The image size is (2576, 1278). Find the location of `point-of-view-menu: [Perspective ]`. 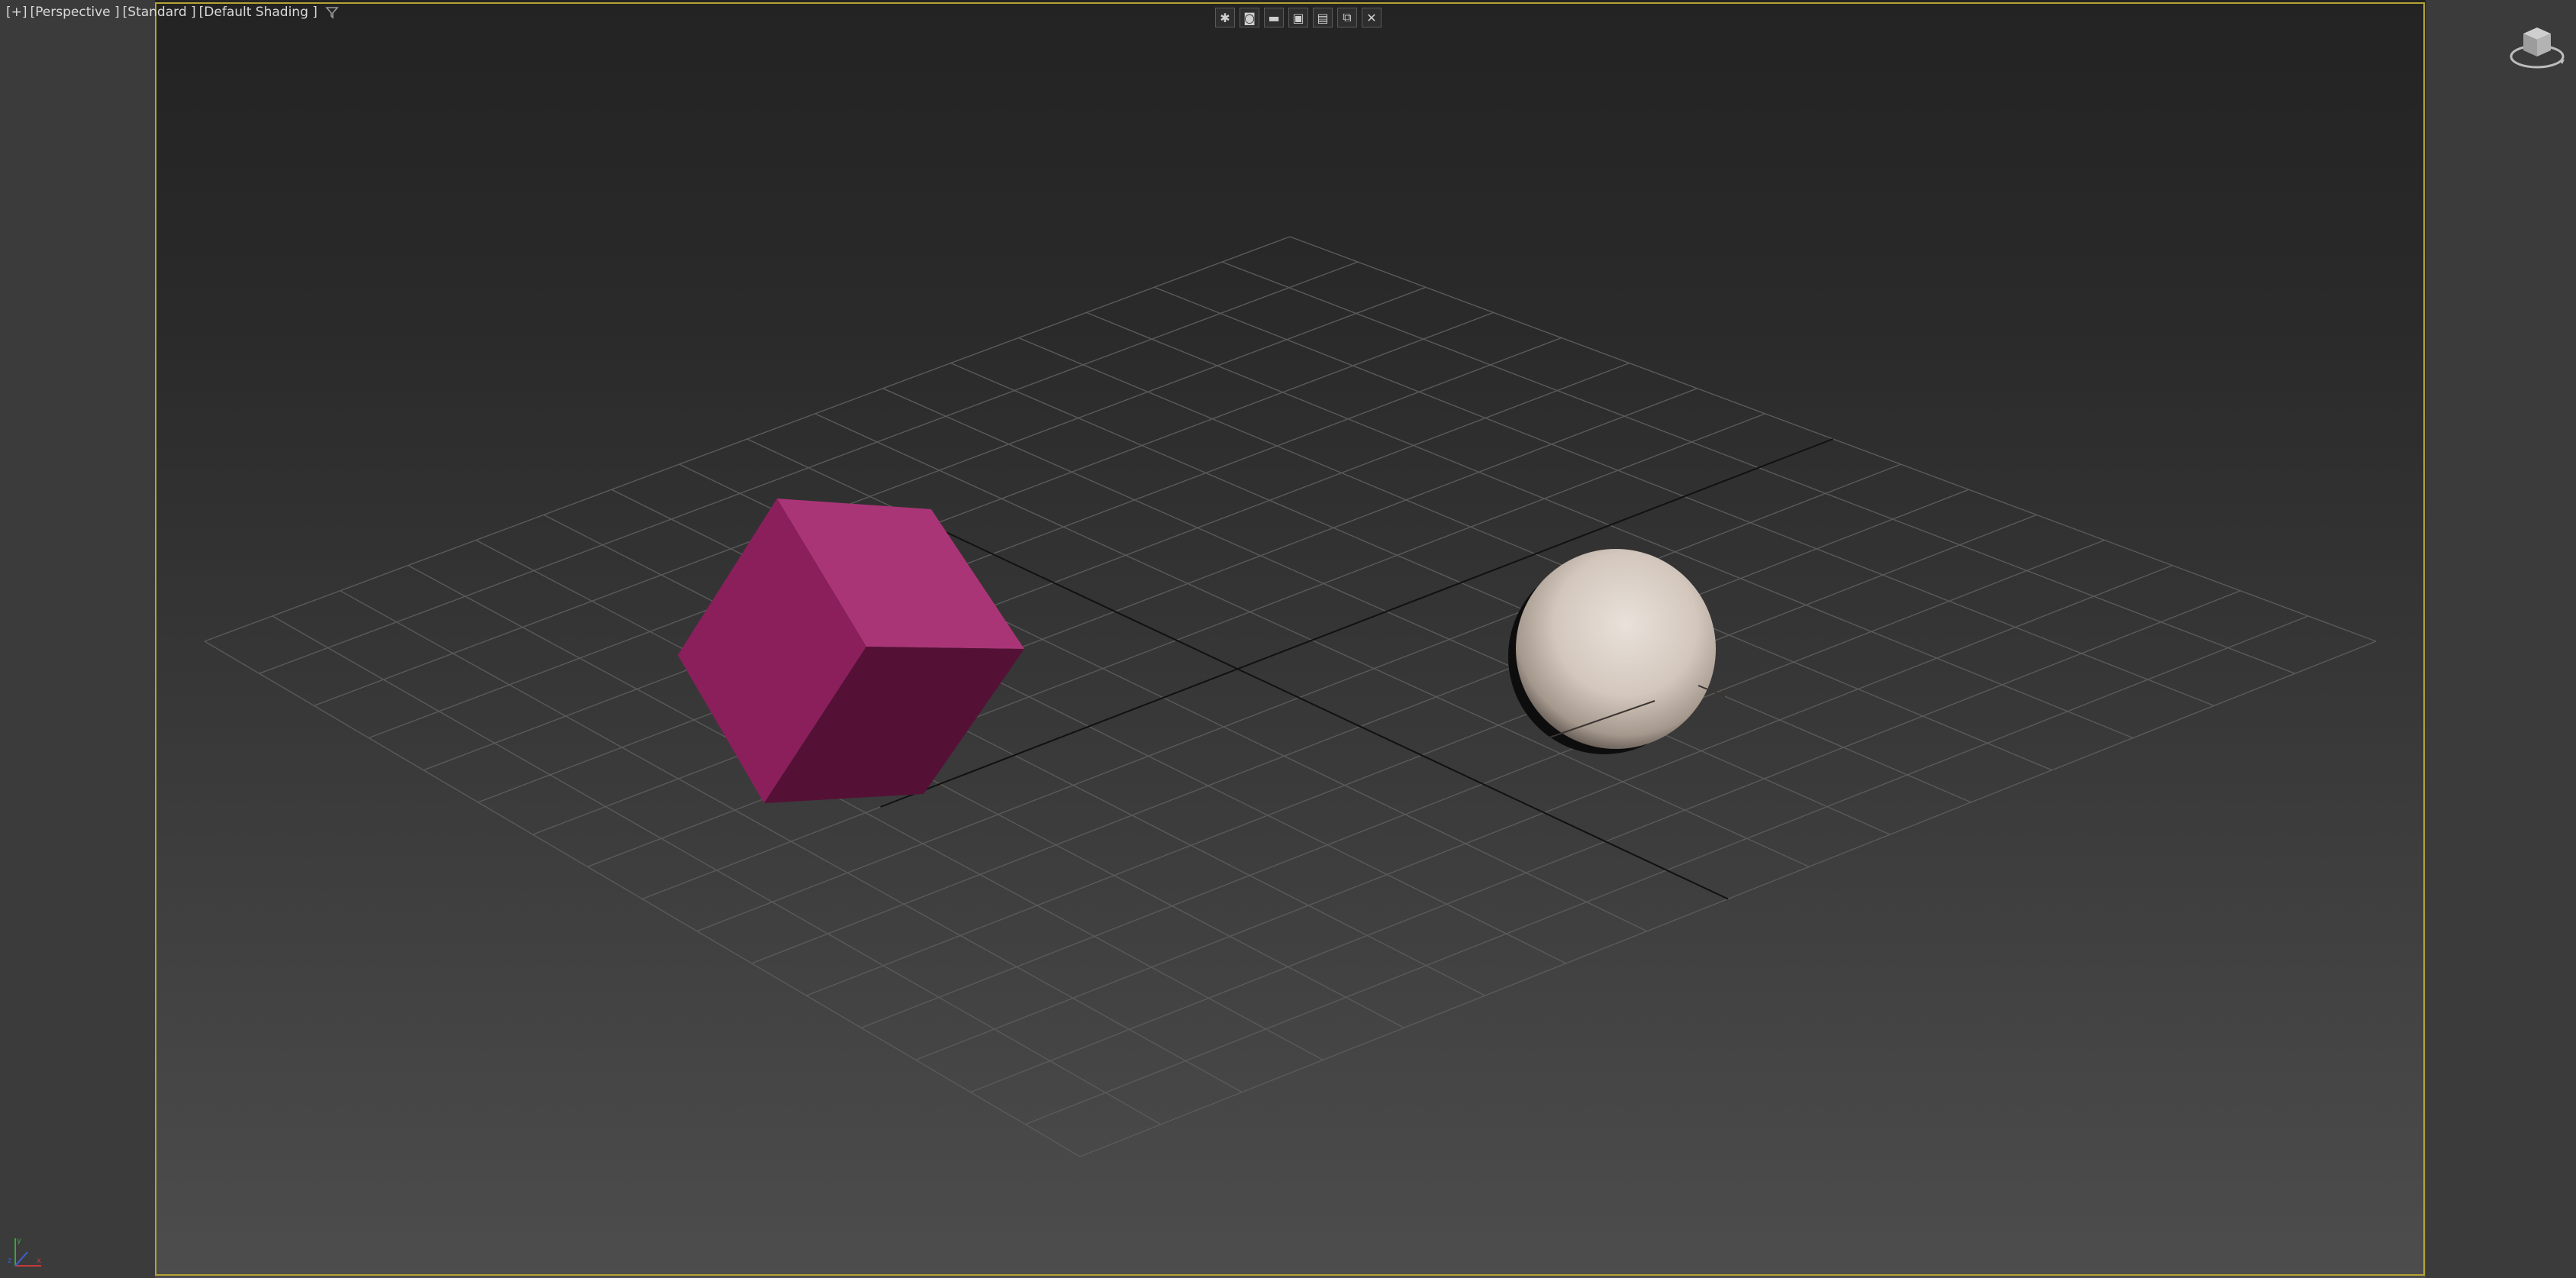

point-of-view-menu: [Perspective ] is located at coordinates (75, 13).